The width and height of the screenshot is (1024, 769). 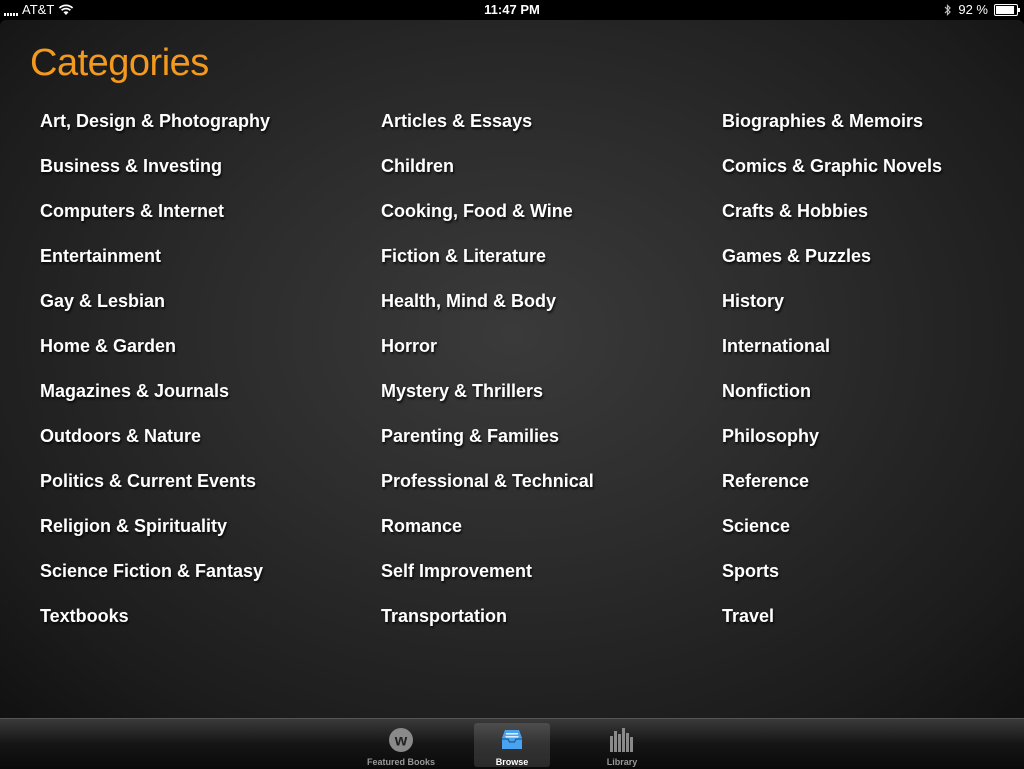 I want to click on bluetooth-icon, so click(x=948, y=9).